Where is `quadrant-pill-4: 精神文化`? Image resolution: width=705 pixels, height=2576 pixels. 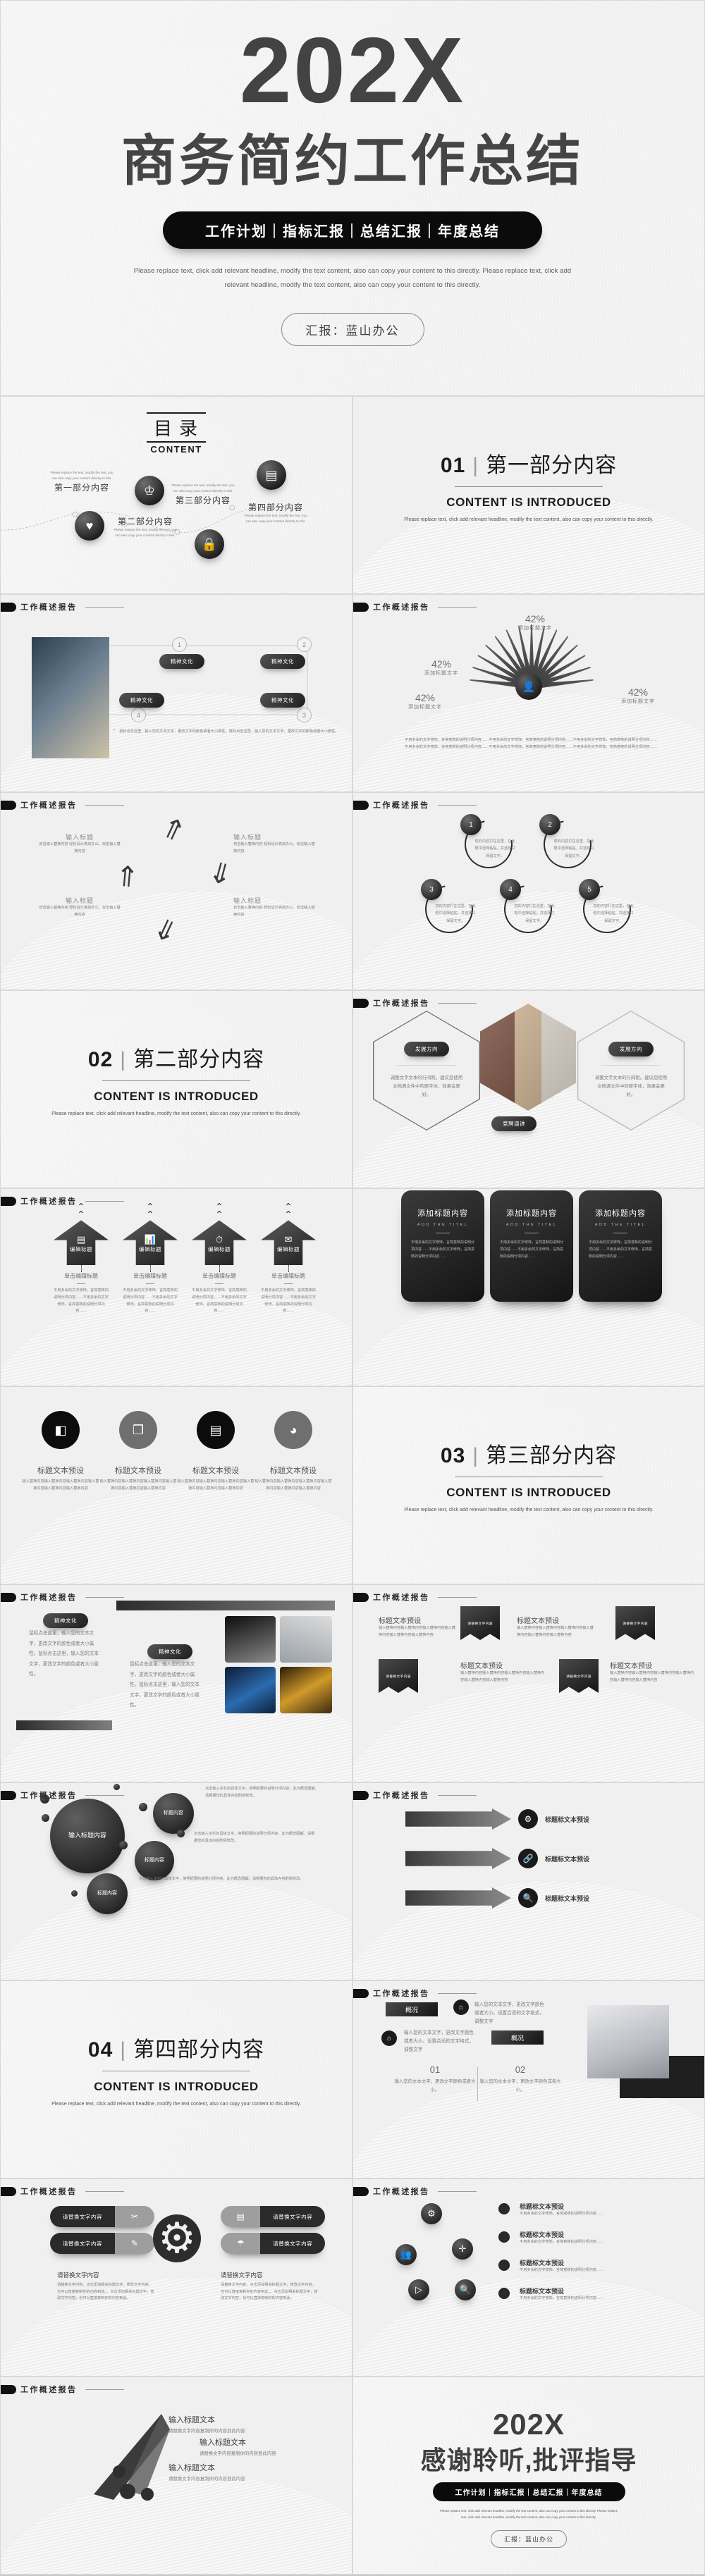
quadrant-pill-4: 精神文化 is located at coordinates (141, 700).